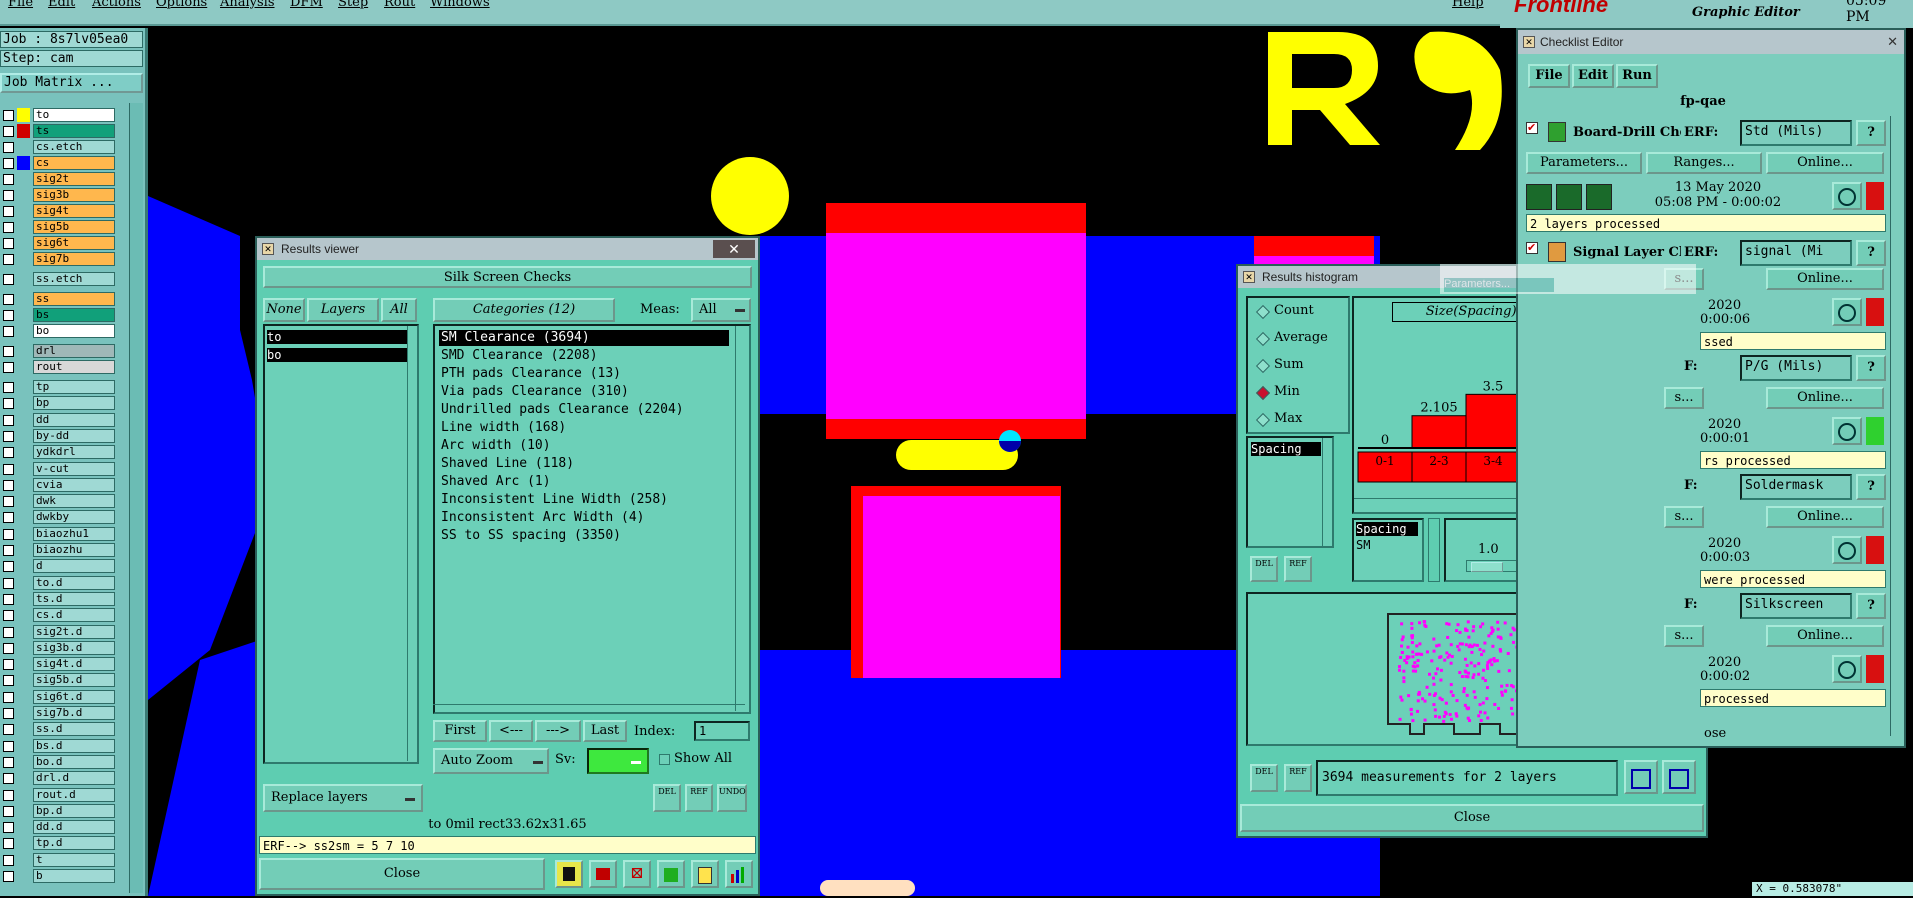 Image resolution: width=1913 pixels, height=898 pixels. Describe the element at coordinates (558, 731) in the screenshot. I see `next-button: --->` at that location.